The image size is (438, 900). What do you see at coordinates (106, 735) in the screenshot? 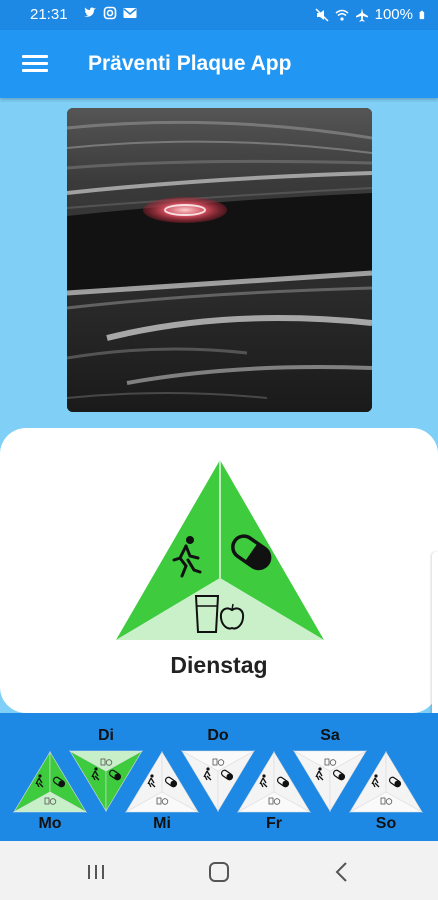
I see `day-label-di: Di` at bounding box center [106, 735].